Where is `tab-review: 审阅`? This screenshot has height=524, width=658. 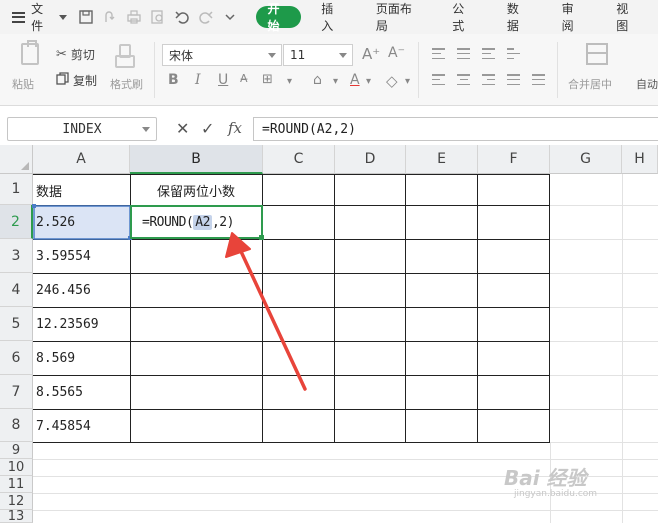 tab-review: 审阅 is located at coordinates (573, 17).